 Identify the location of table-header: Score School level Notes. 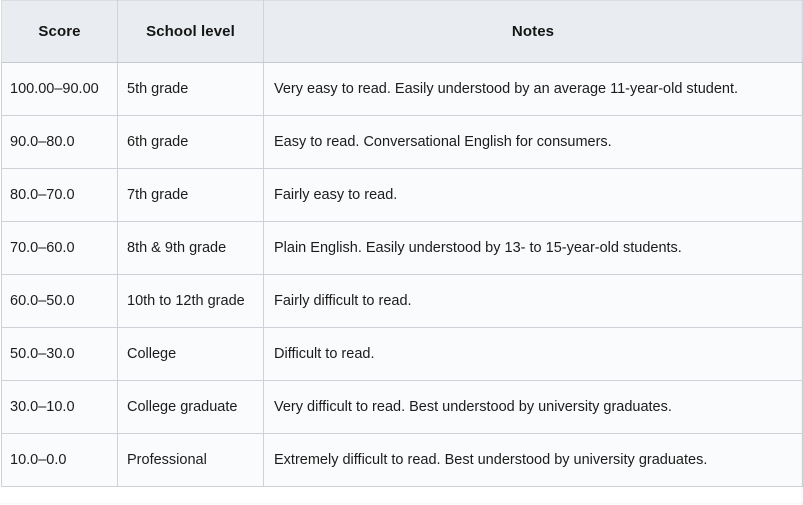
(402, 31).